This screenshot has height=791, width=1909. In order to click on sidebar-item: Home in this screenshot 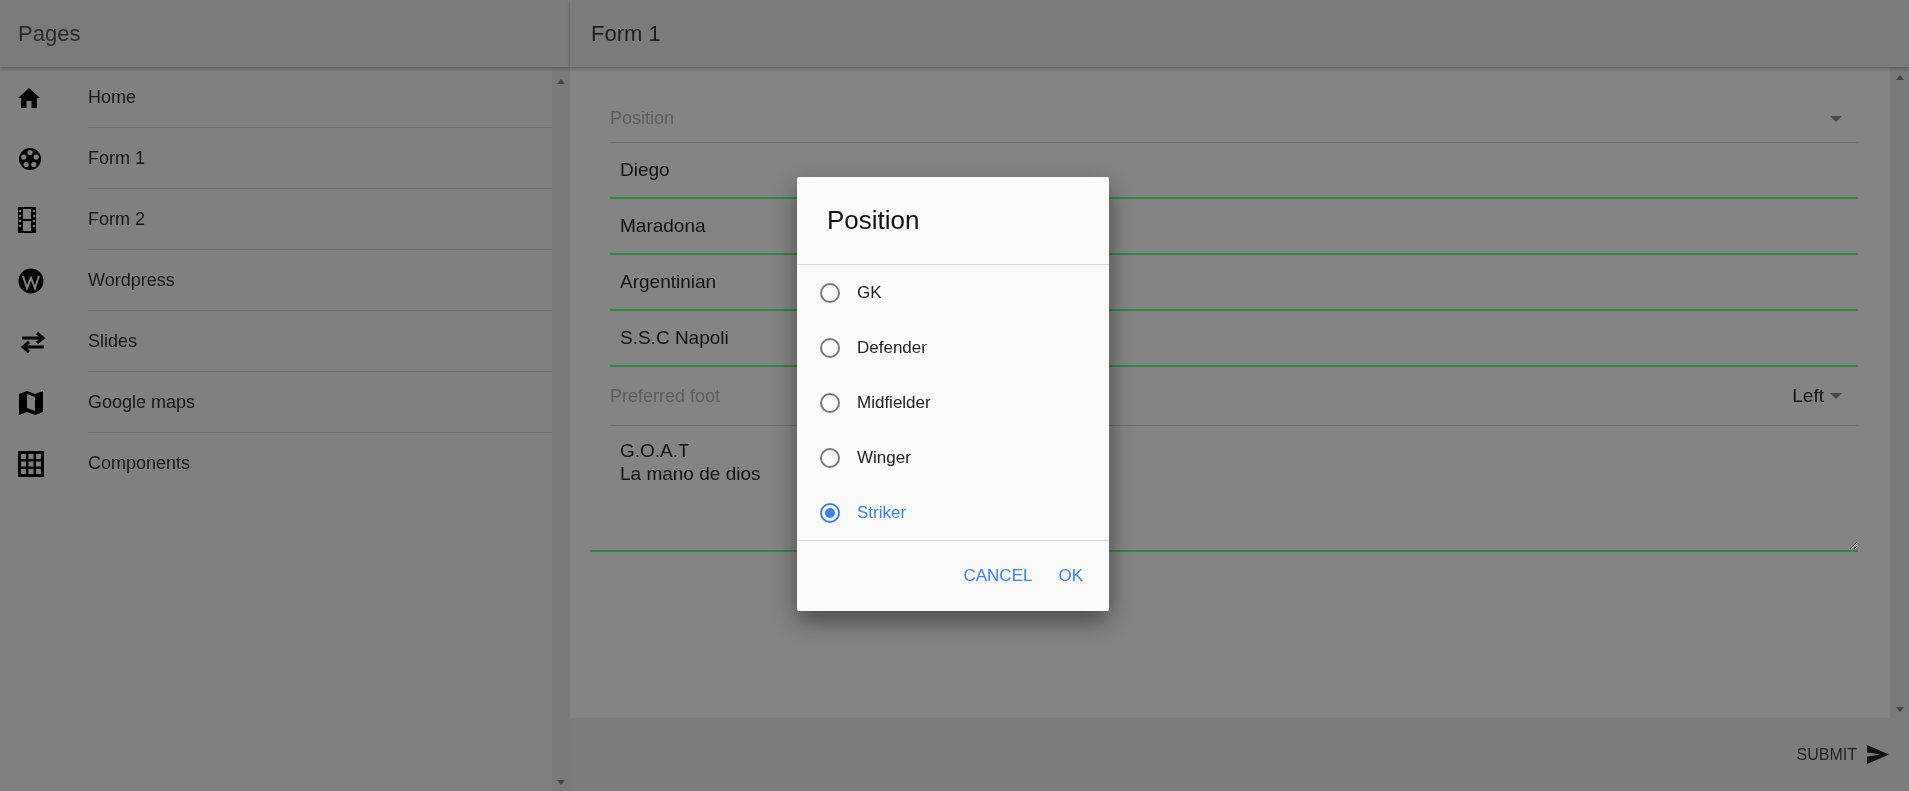, I will do `click(276, 97)`.